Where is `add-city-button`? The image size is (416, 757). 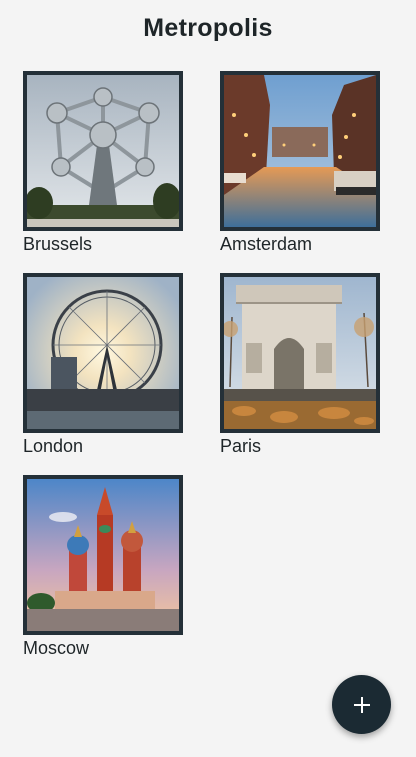
add-city-button is located at coordinates (361, 704).